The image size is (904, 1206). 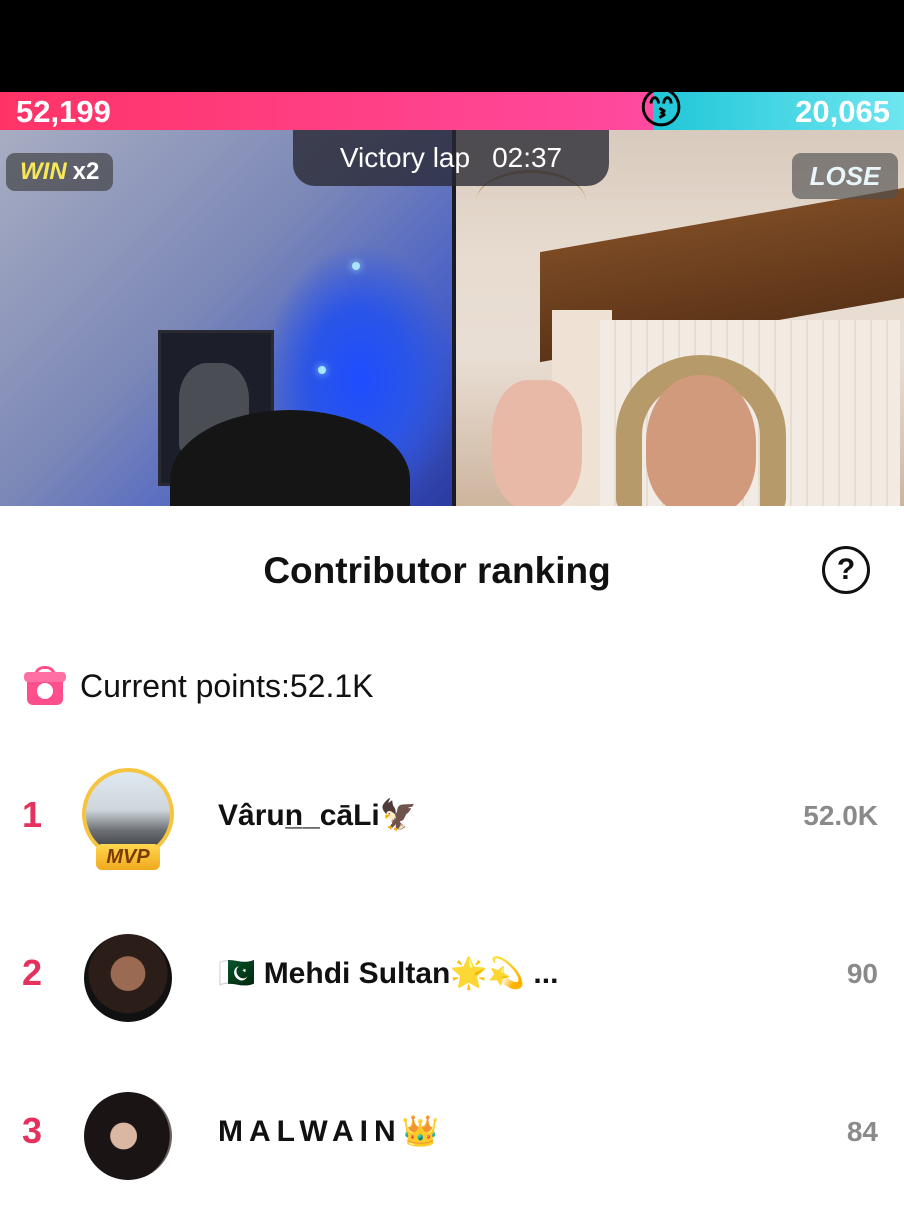 I want to click on victory-lap-timer: Victory lap 02:37, so click(x=451, y=158).